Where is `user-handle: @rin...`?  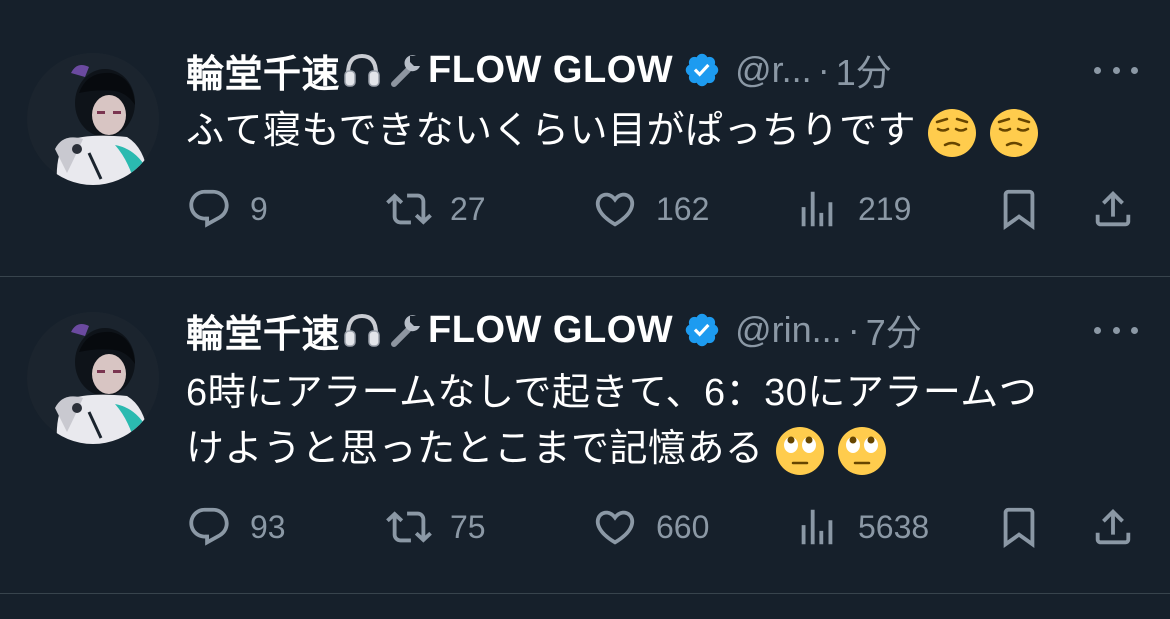
user-handle: @rin... is located at coordinates (788, 330).